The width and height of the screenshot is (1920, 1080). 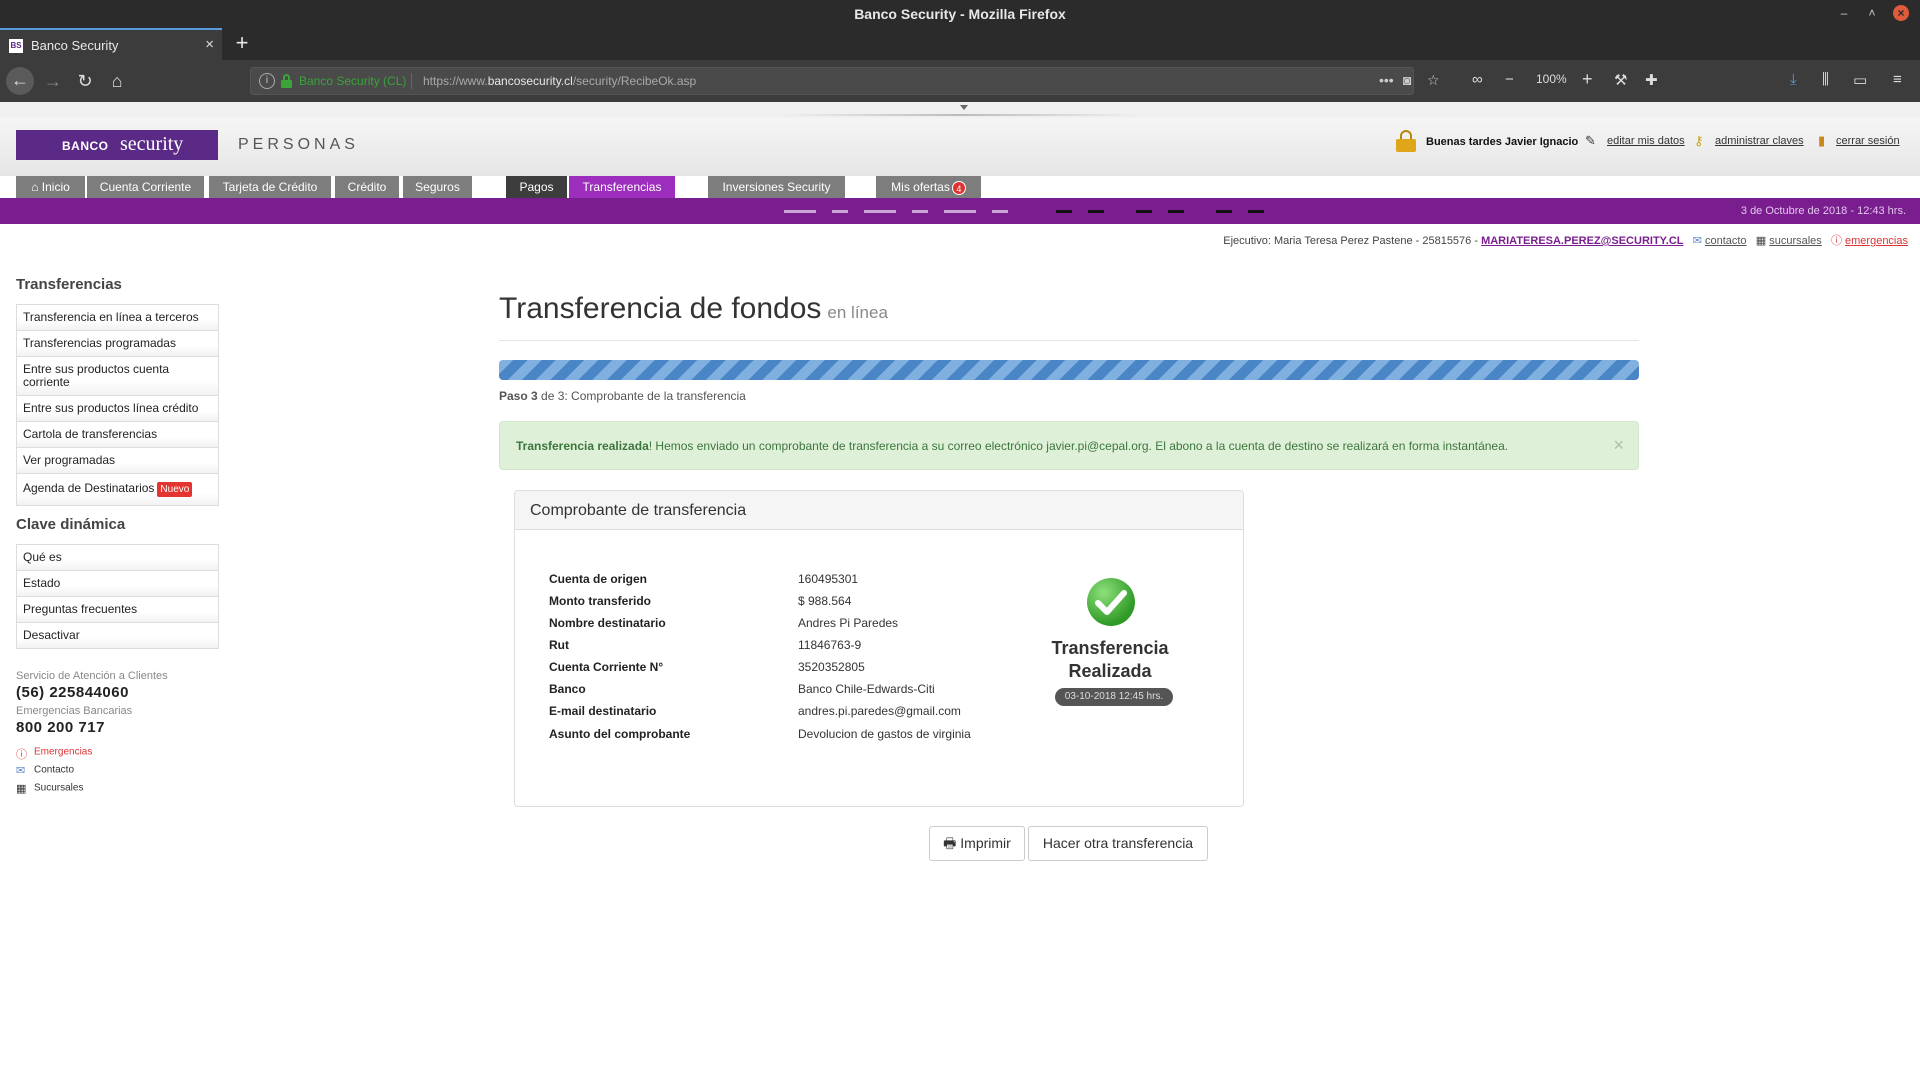 What do you see at coordinates (117, 558) in the screenshot?
I see `sidebar-item-que-es: Qué es` at bounding box center [117, 558].